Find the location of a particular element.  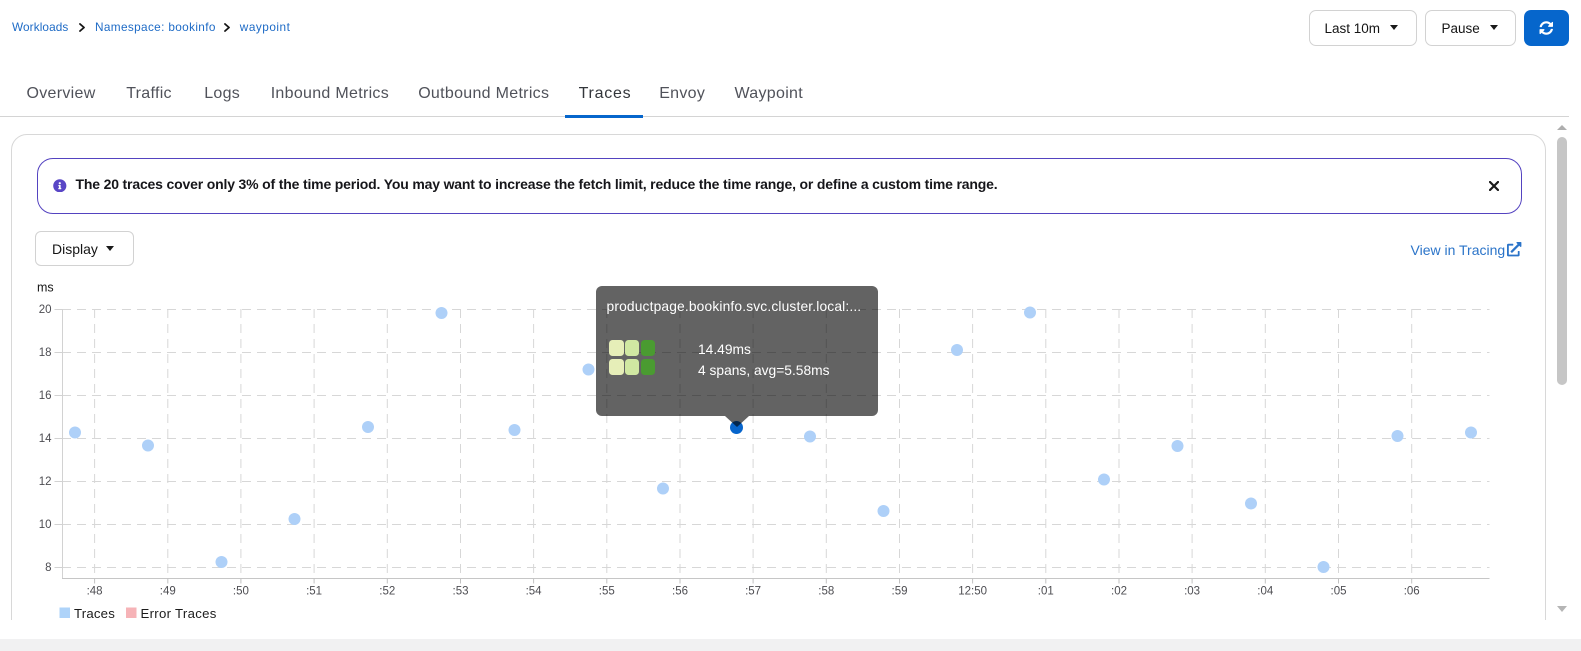

svg-text: 16 is located at coordinates (45, 396).